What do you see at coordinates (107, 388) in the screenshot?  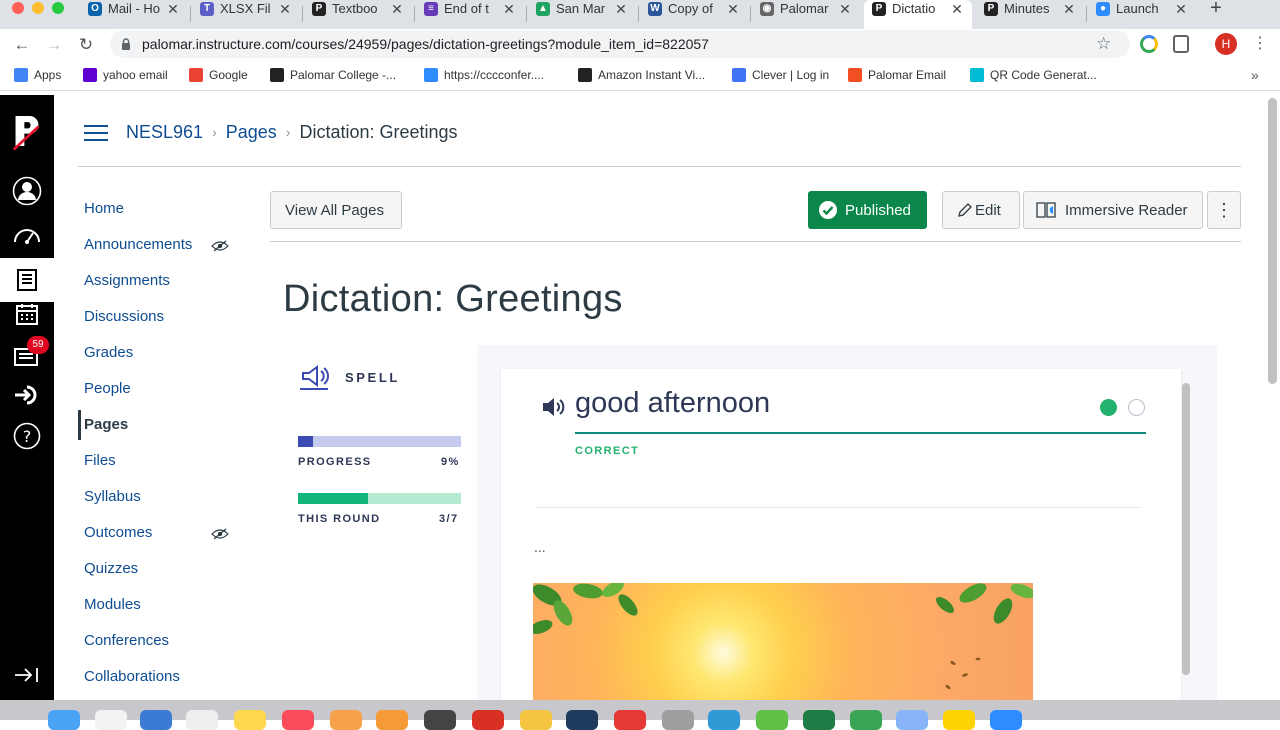 I see `course-nav-people: People` at bounding box center [107, 388].